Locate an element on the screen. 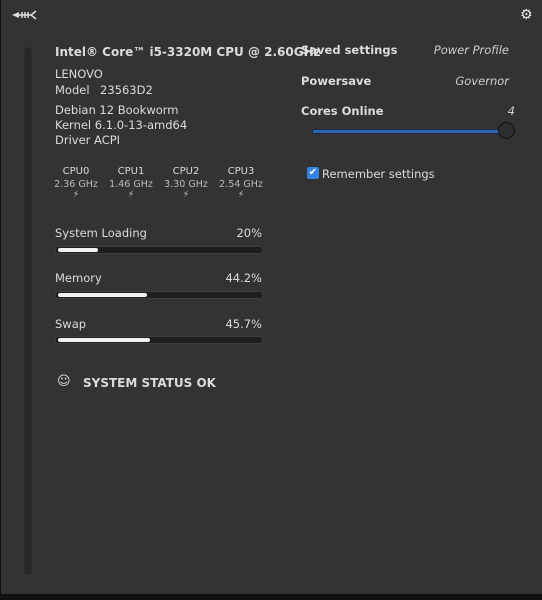 The width and height of the screenshot is (542, 600). cpu-item: CPU2 3.30 GHz ⚡ is located at coordinates (186, 183).